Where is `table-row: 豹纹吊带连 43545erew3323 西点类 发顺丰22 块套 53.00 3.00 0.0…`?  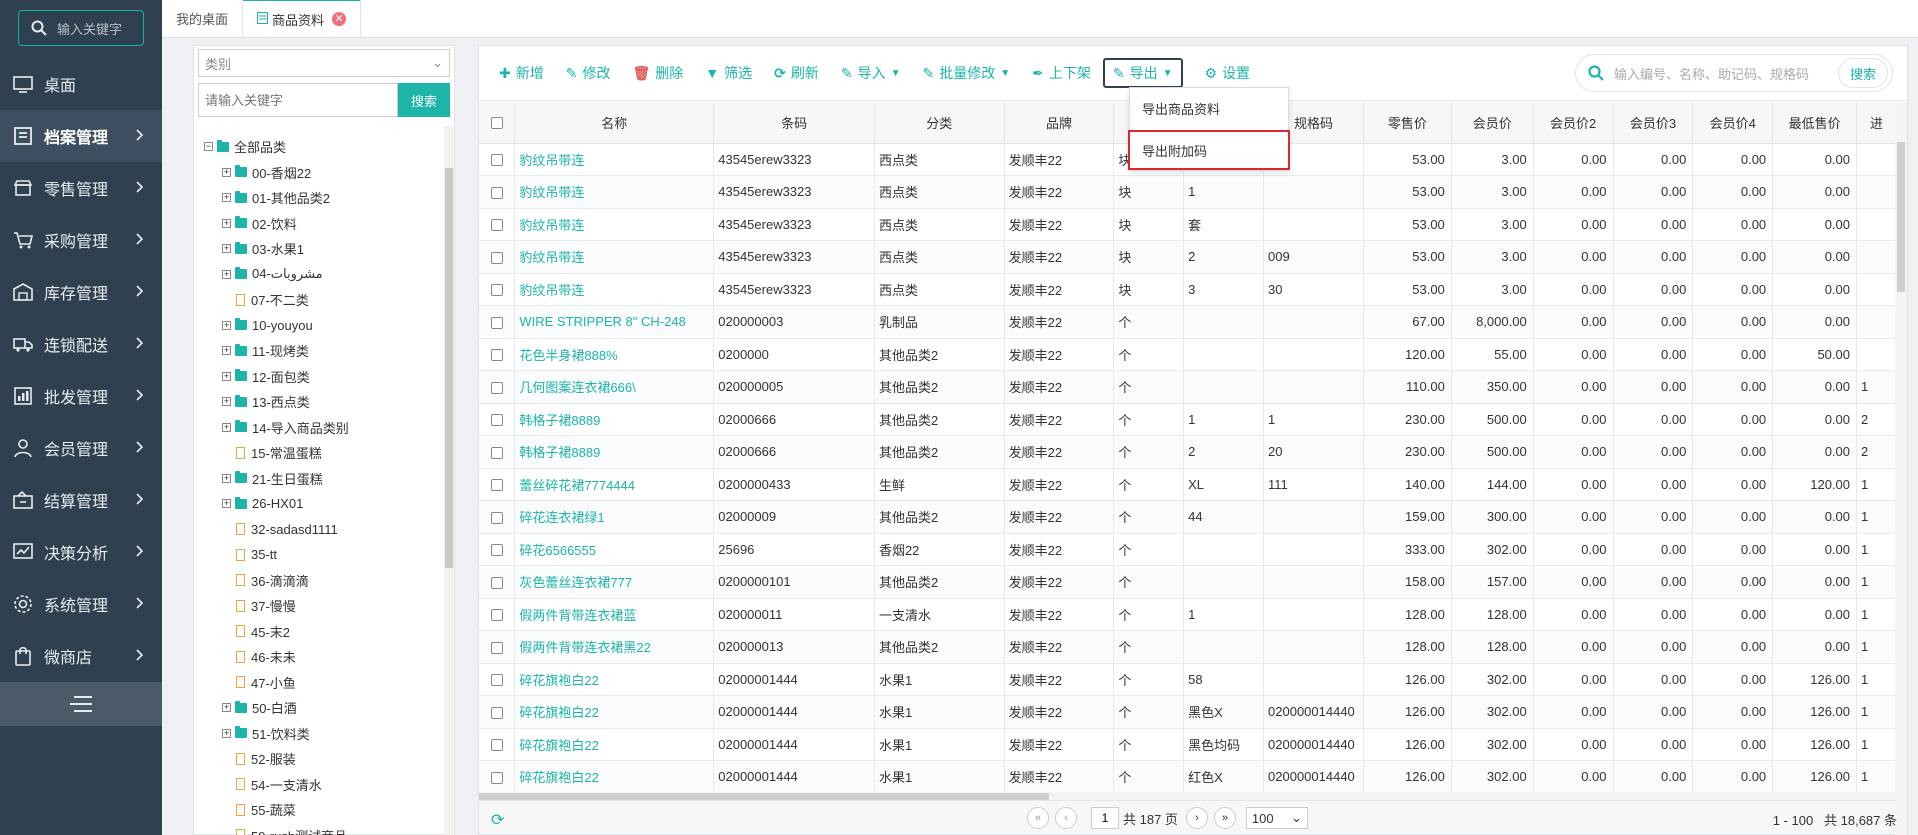 table-row: 豹纹吊带连 43545erew3323 西点类 发顺丰22 块套 53.00 3.00 0.0… is located at coordinates (1188, 224).